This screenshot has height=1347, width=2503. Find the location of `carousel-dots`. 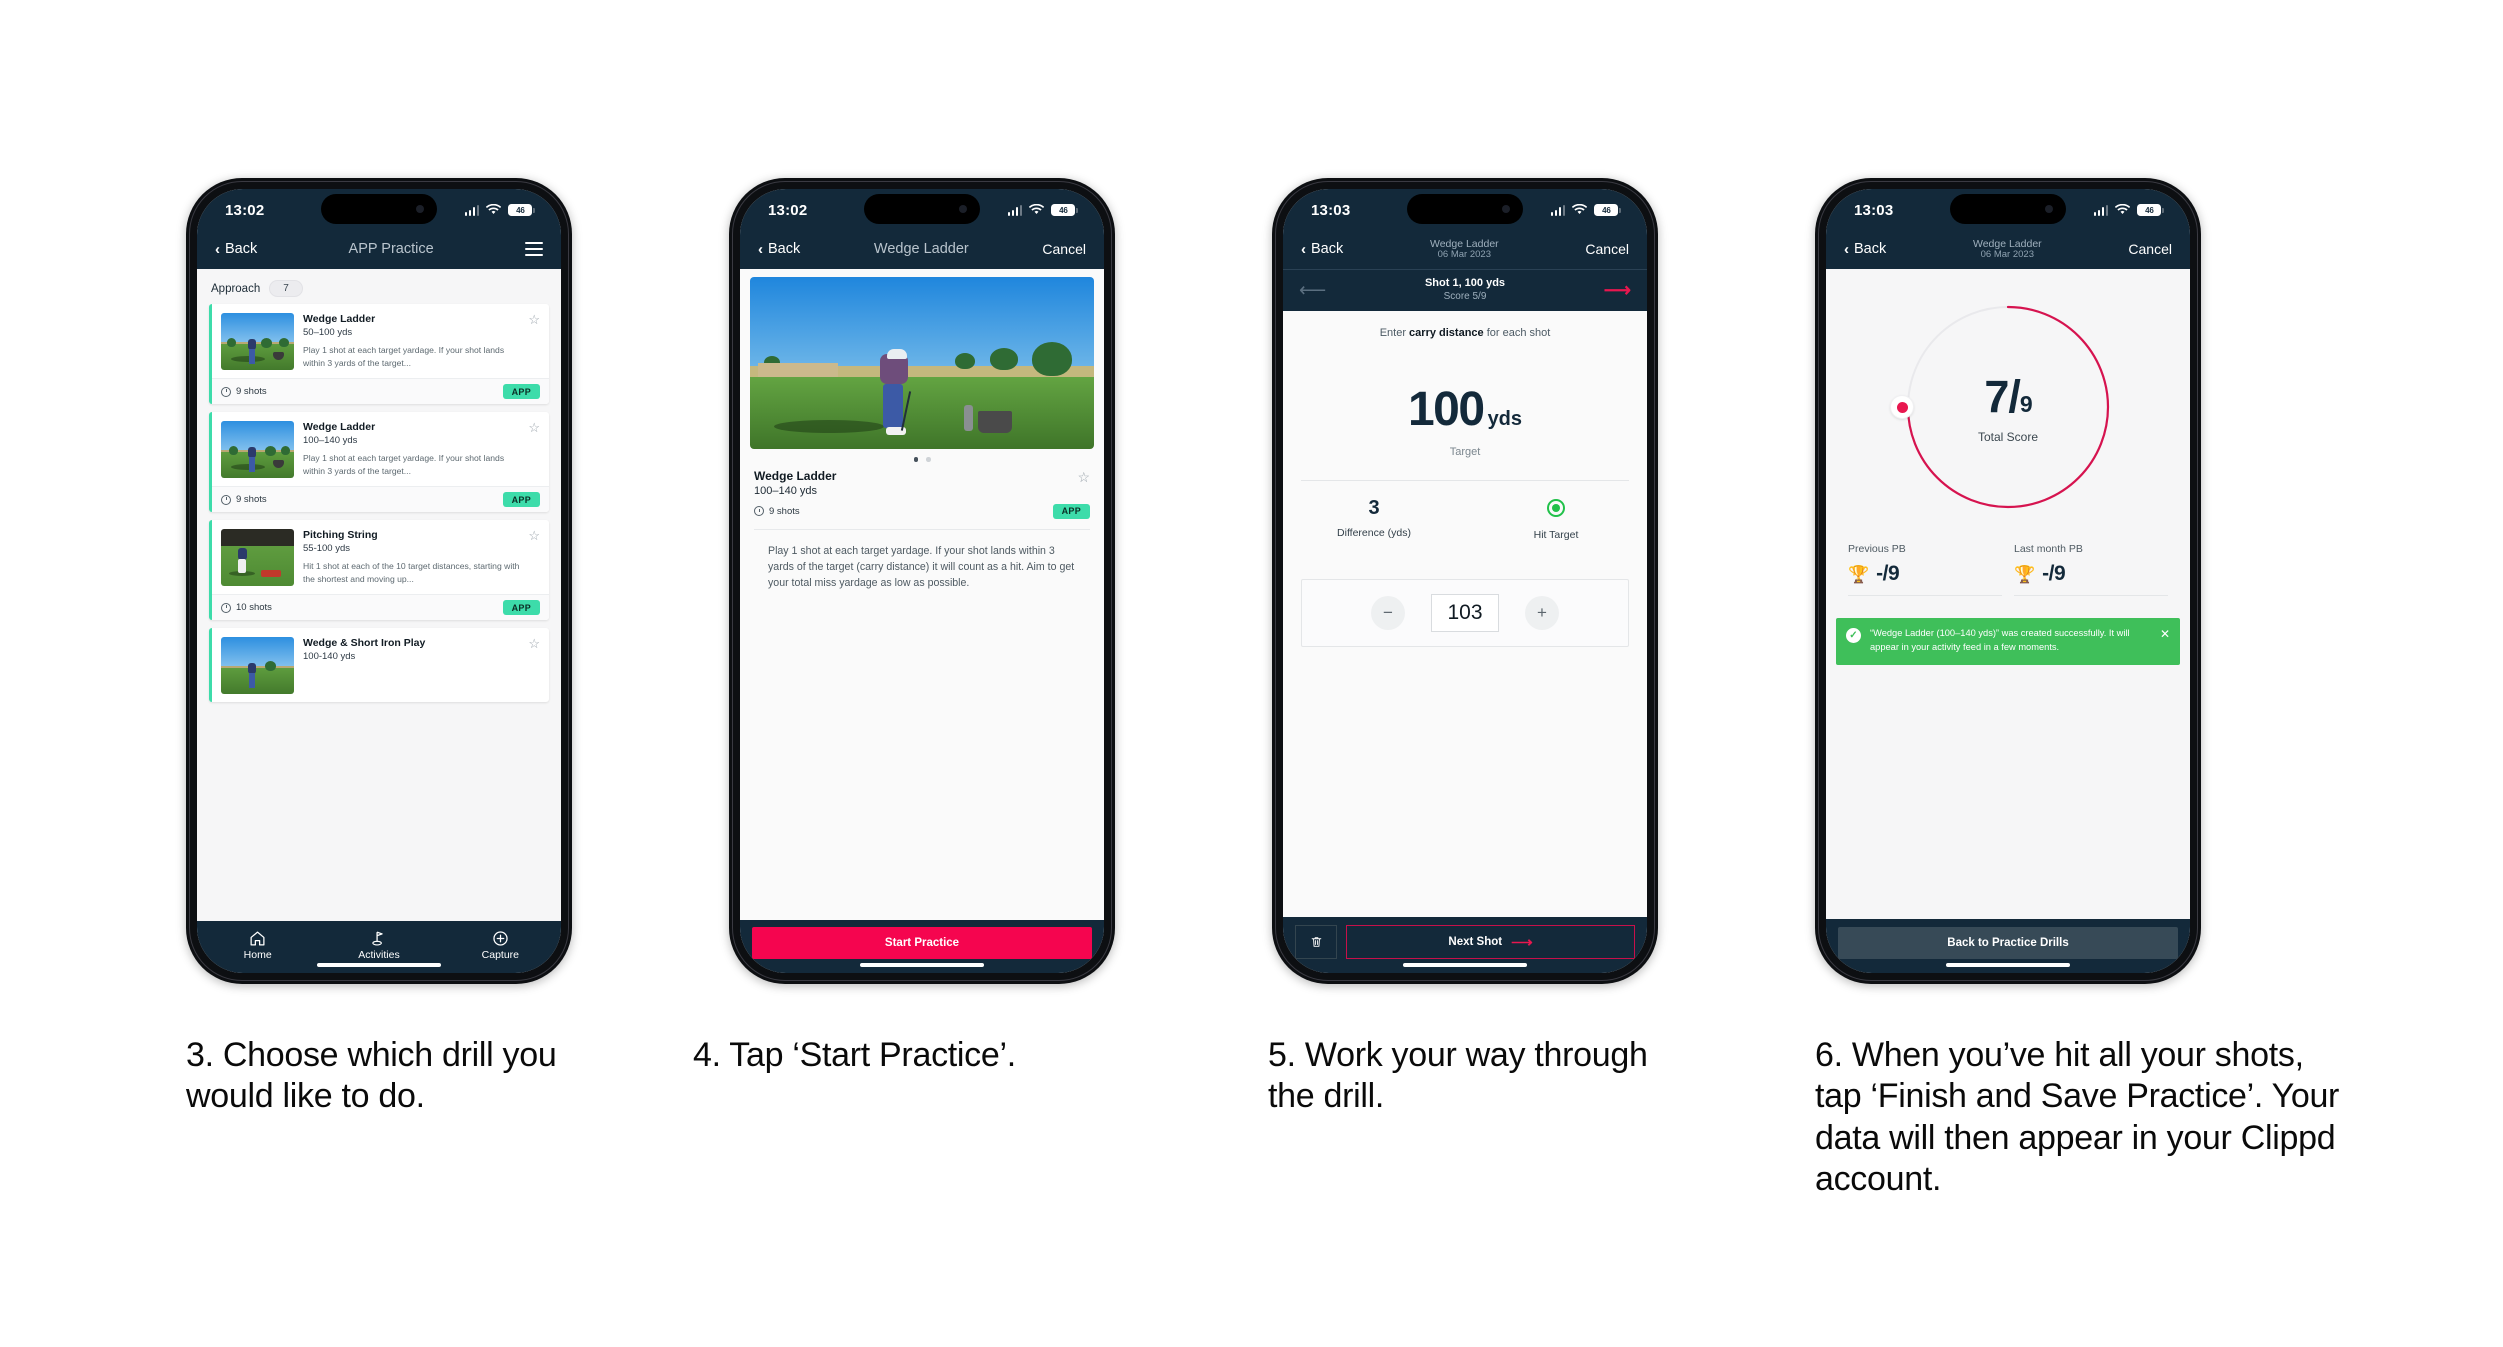

carousel-dots is located at coordinates (922, 458).